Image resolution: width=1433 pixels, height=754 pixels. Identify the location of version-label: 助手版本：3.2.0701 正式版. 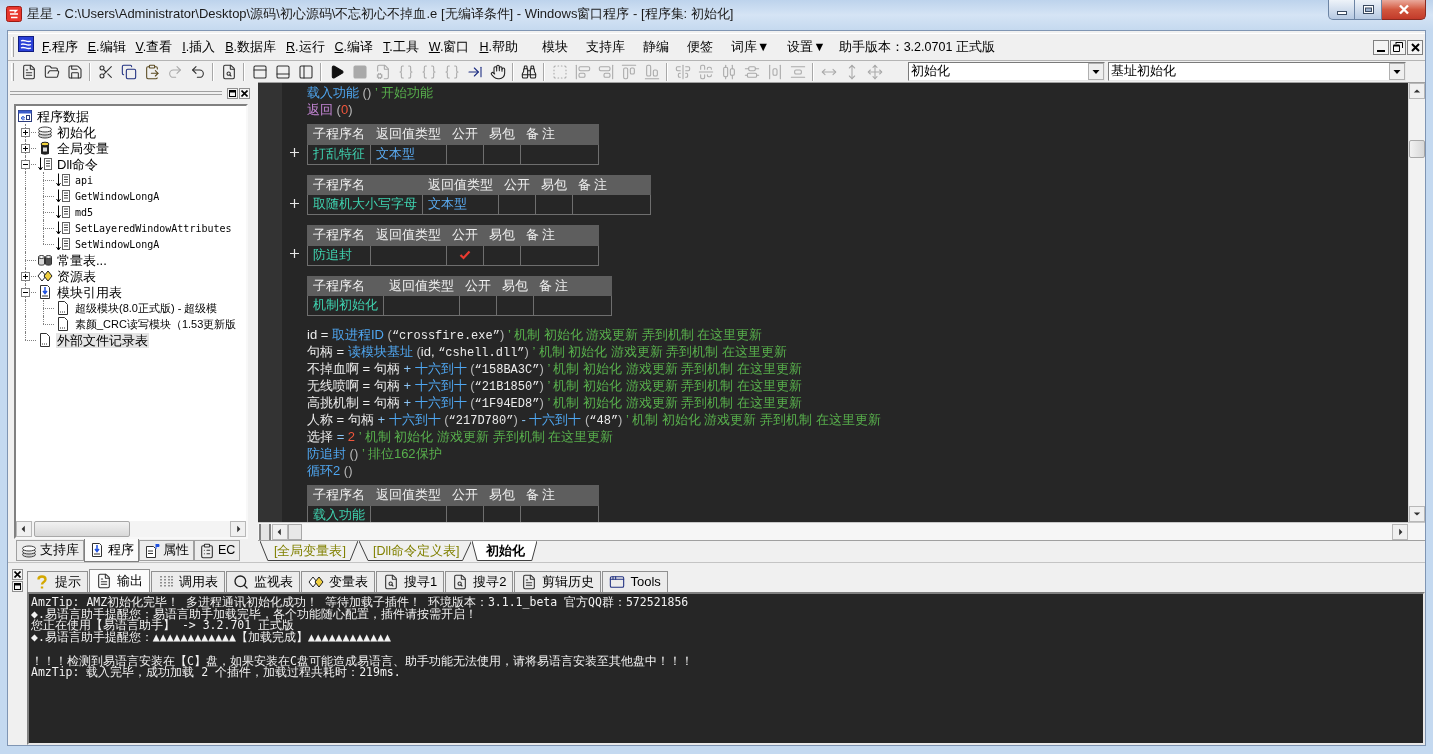
(916, 47).